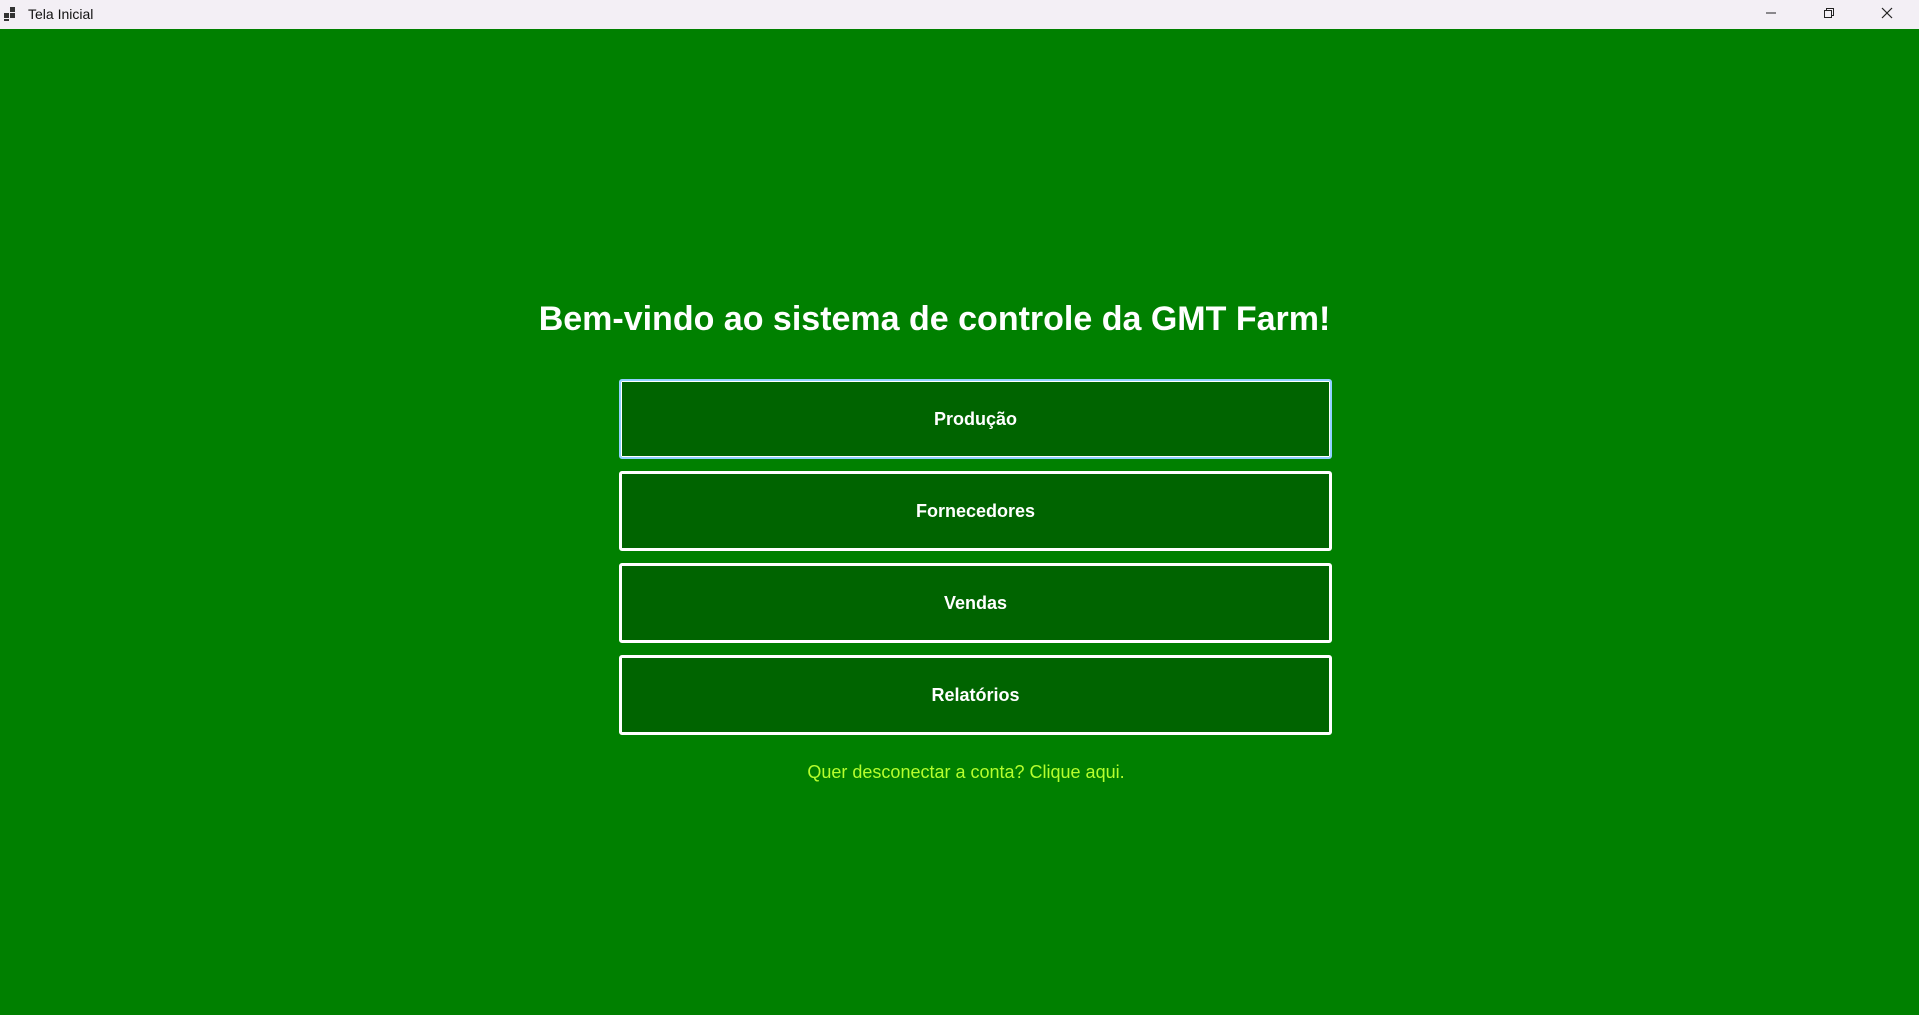 The height and width of the screenshot is (1015, 1919). I want to click on relatorios-button-label: Relatórios, so click(975, 694).